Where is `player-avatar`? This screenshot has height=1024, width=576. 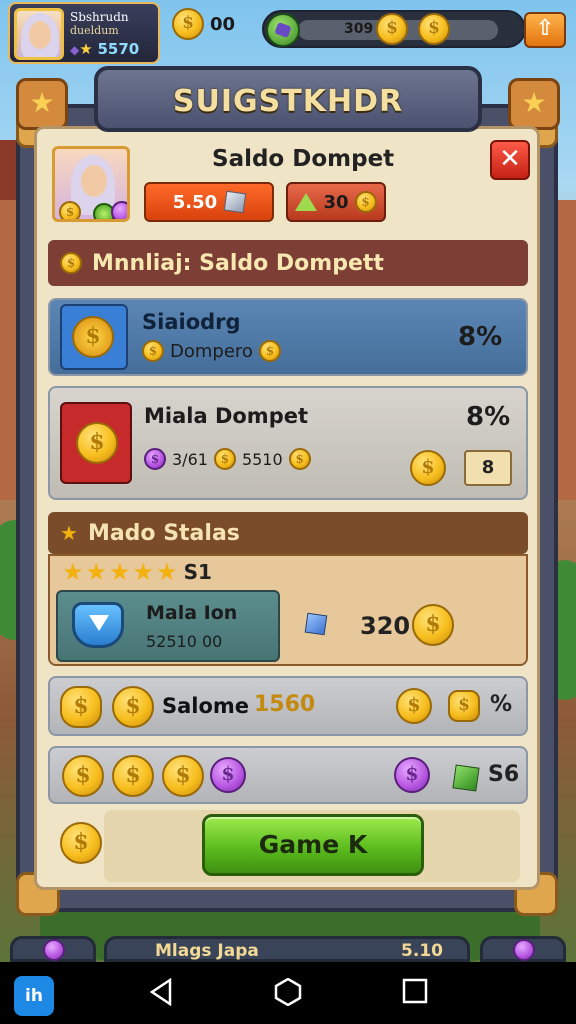 player-avatar is located at coordinates (39, 34).